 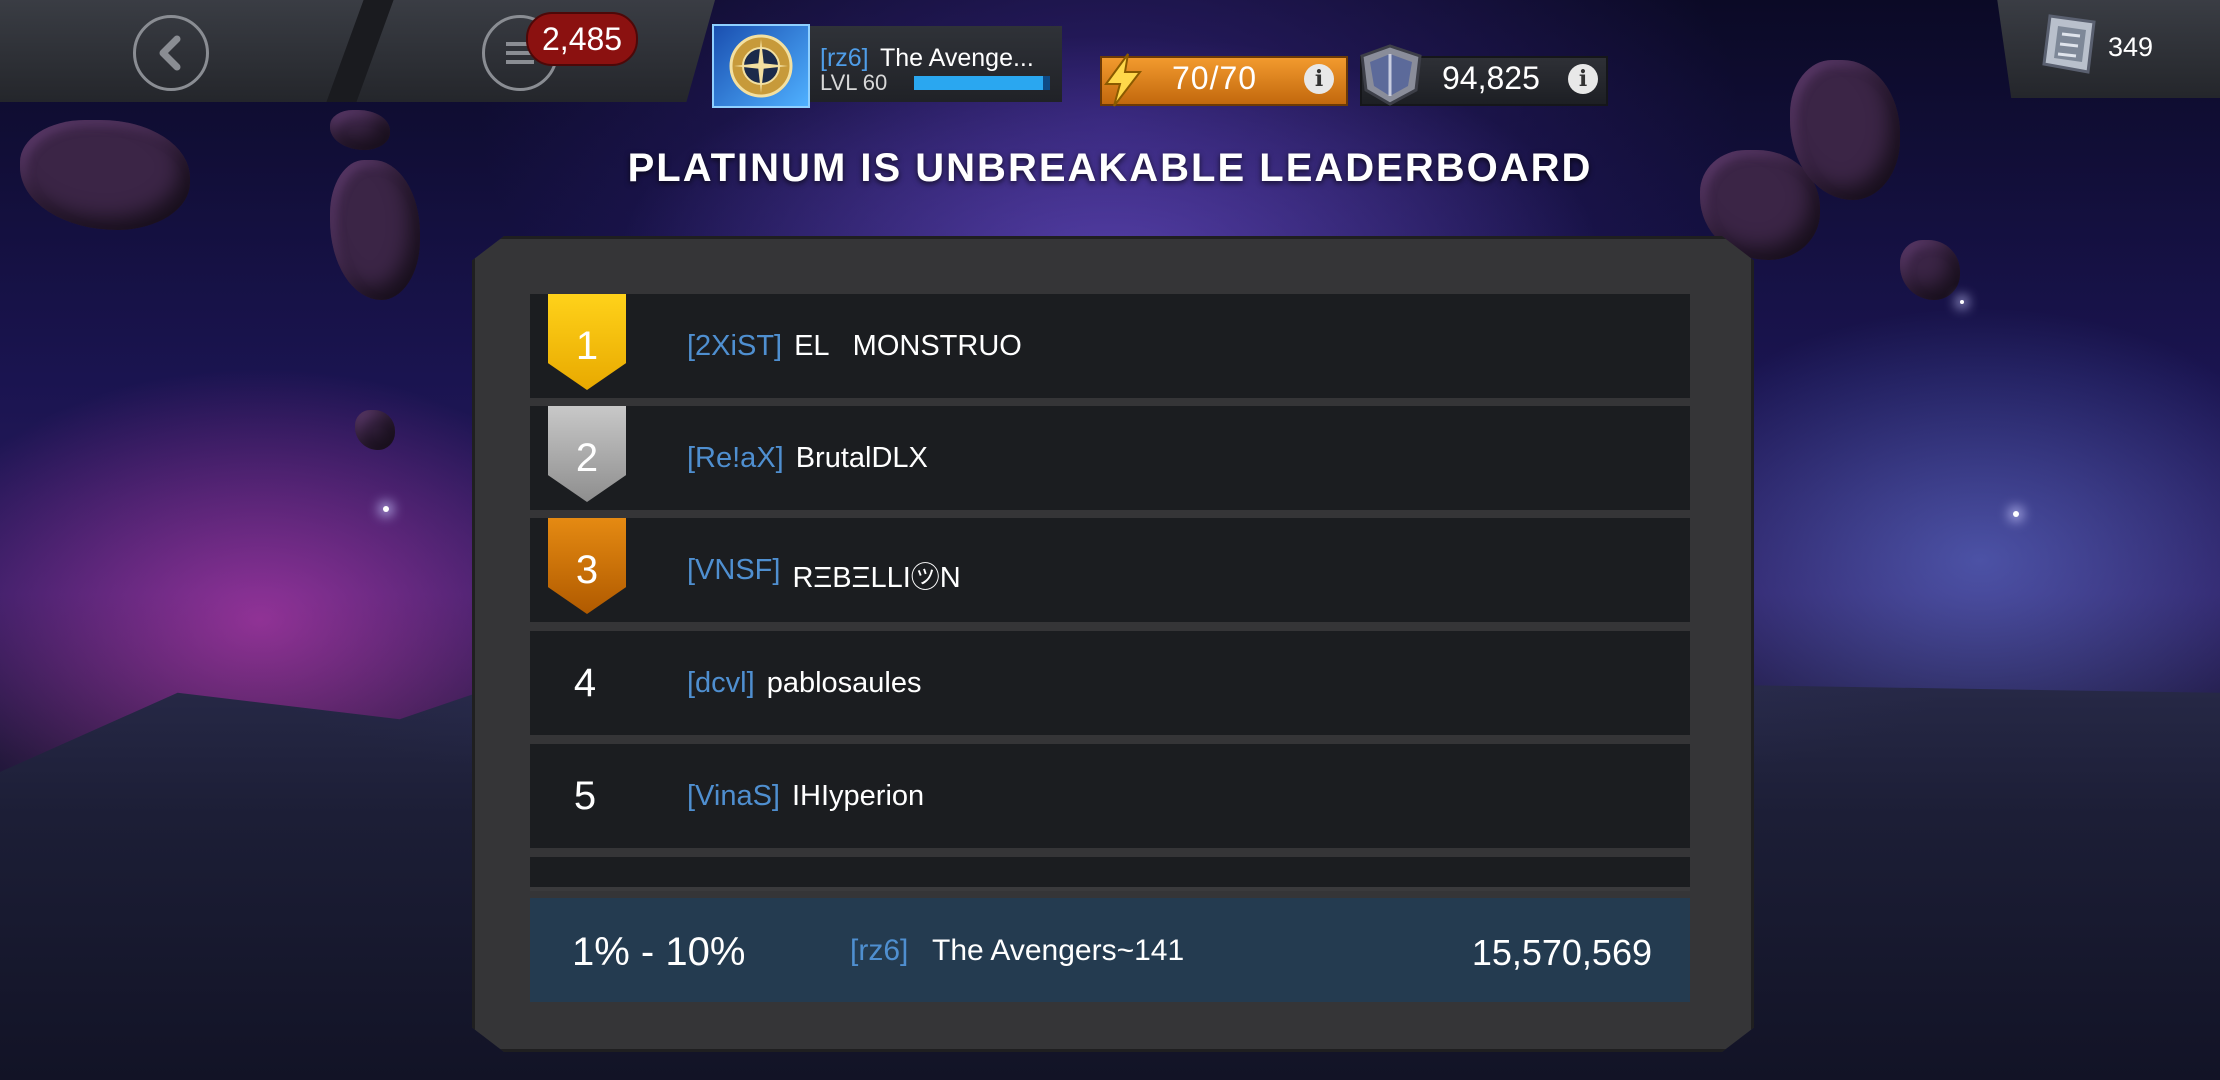 I want to click on energy-value: 70/70, so click(x=1215, y=78).